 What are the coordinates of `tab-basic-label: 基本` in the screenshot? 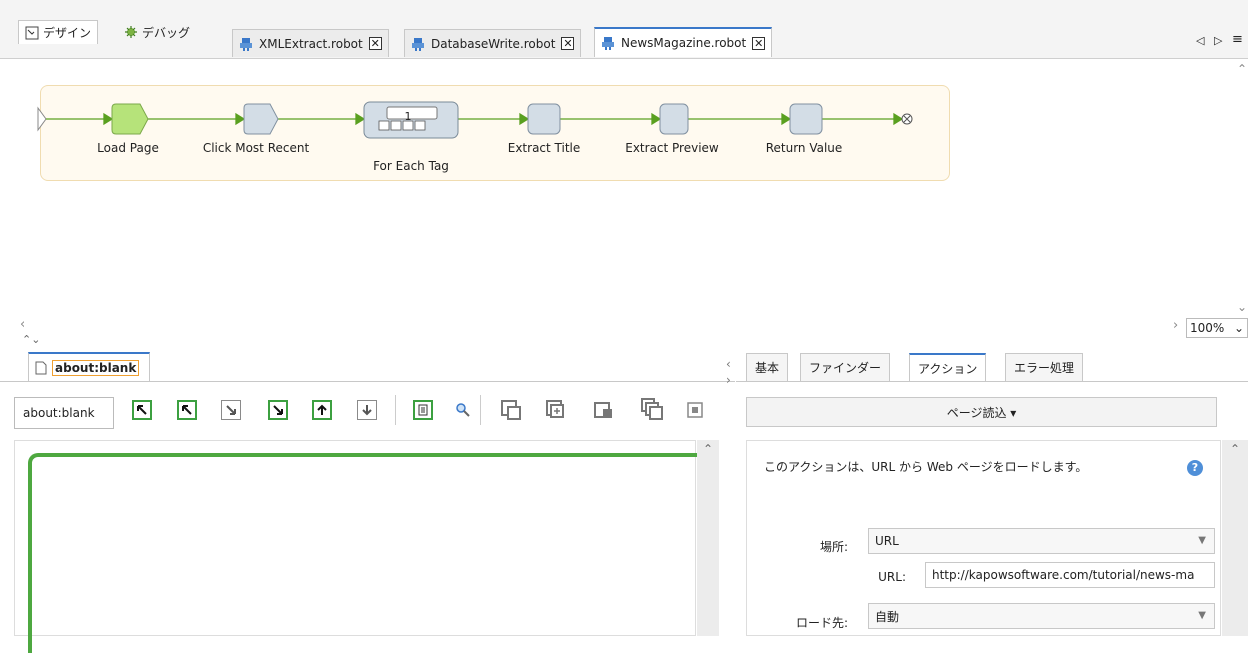 It's located at (767, 368).